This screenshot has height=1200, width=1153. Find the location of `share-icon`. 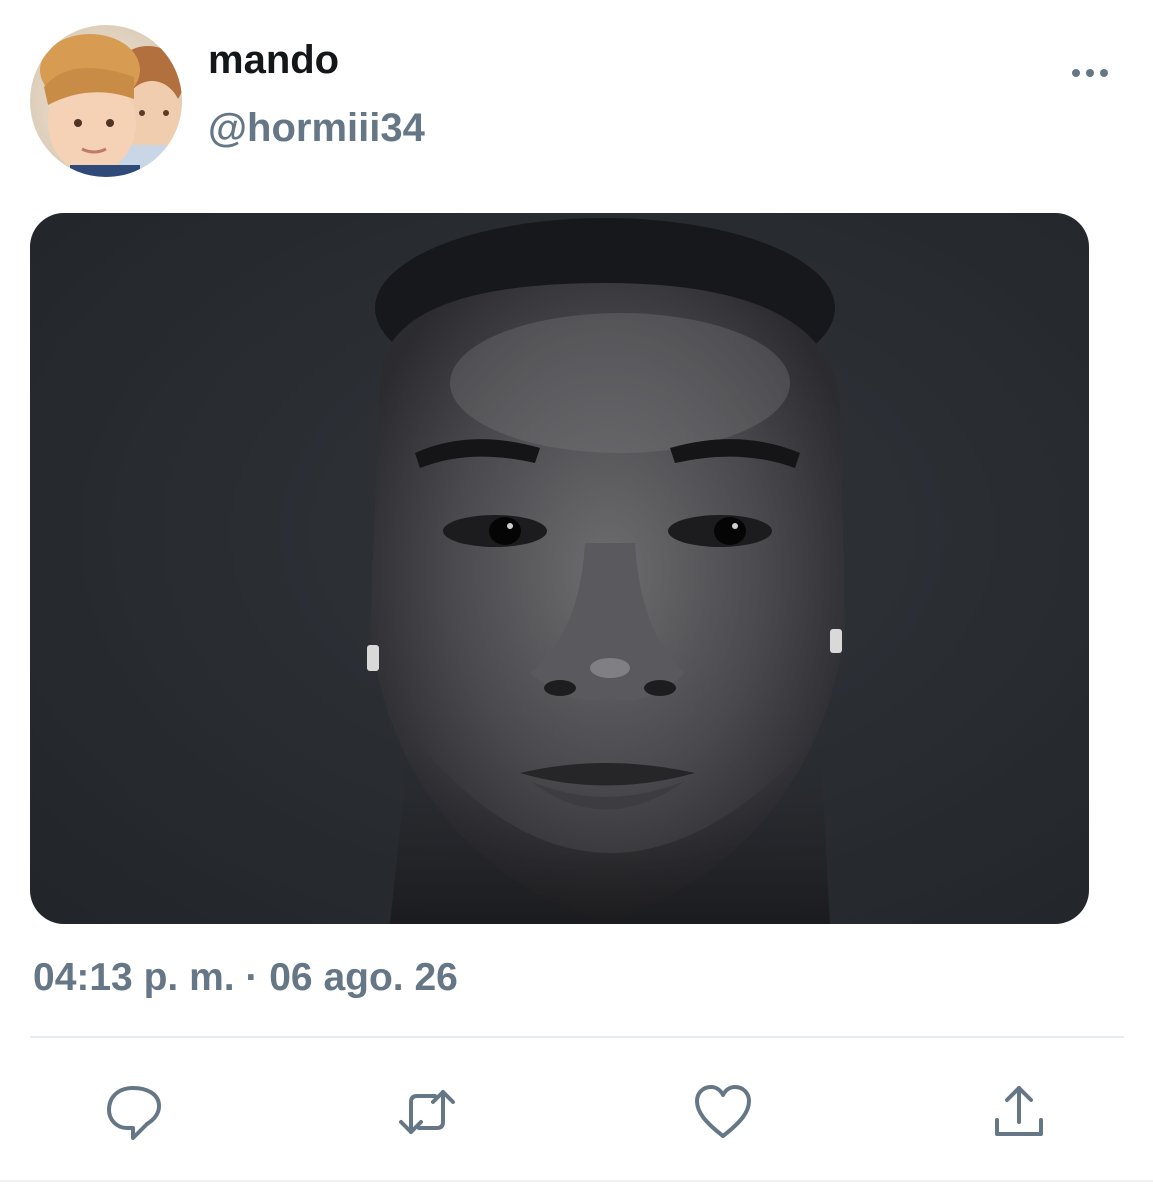

share-icon is located at coordinates (1019, 1111).